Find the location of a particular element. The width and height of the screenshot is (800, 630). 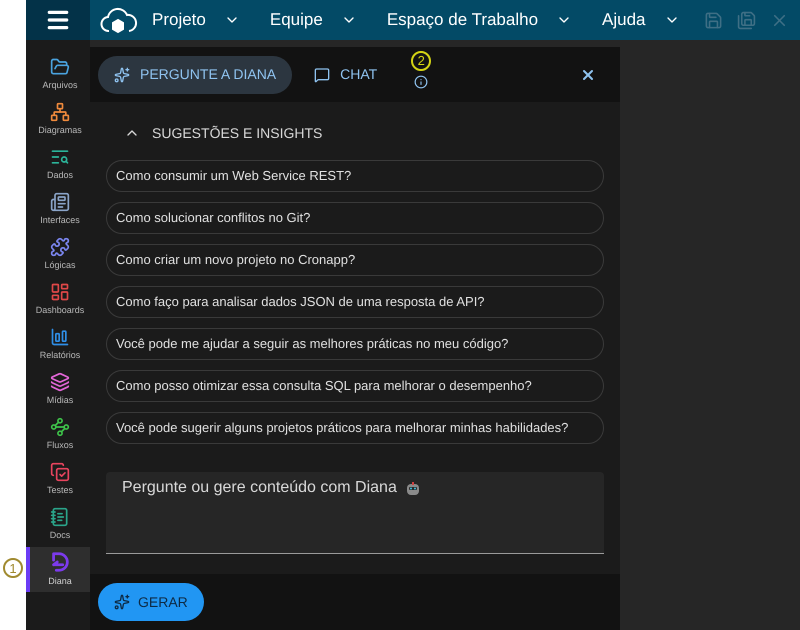

suggestion-chip: Você pode me ajudar a seguir as melhores práticas no meu código? is located at coordinates (355, 344).